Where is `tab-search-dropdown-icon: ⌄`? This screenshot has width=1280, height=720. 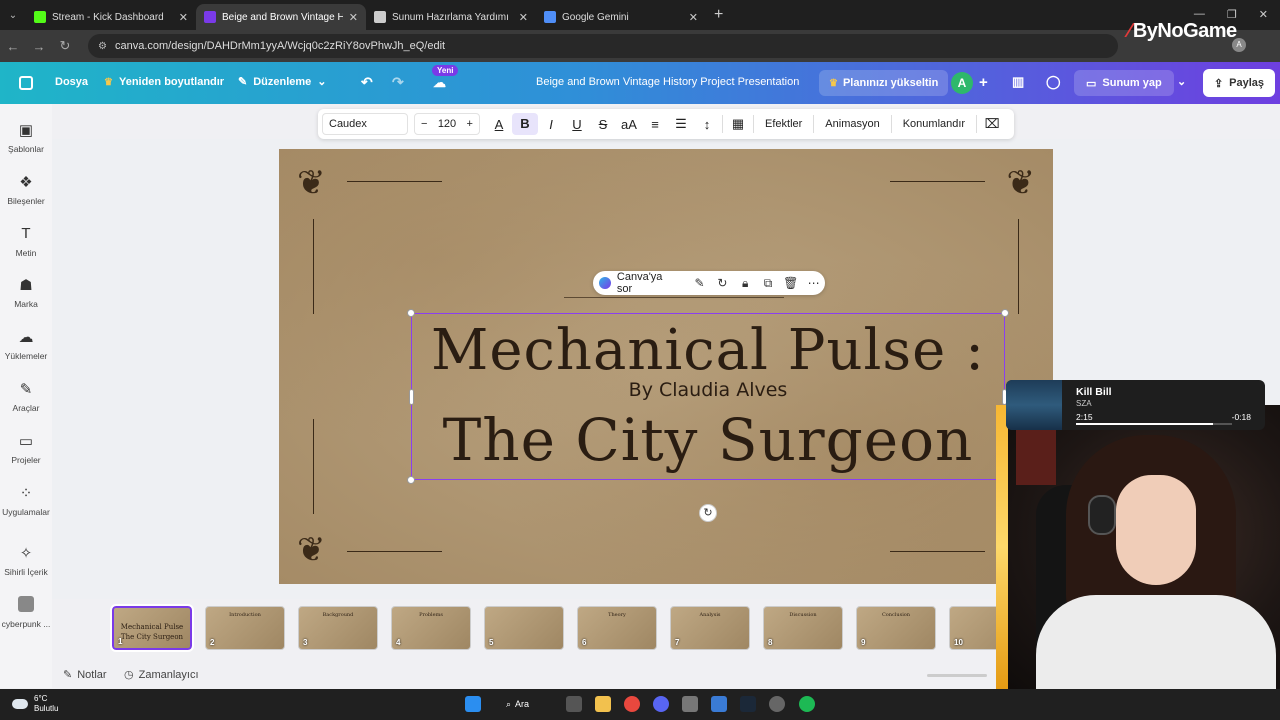 tab-search-dropdown-icon: ⌄ is located at coordinates (13, 15).